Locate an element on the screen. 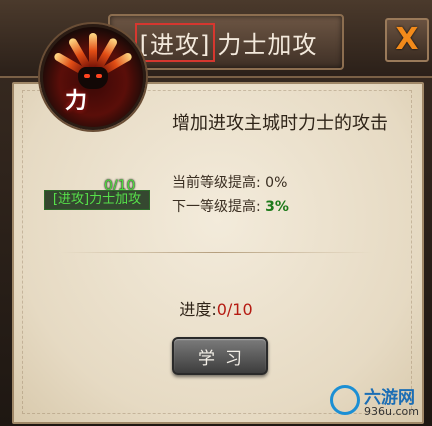 Image resolution: width=432 pixels, height=426 pixels. next-level-stat: 下一等级提高: 3% is located at coordinates (230, 206).